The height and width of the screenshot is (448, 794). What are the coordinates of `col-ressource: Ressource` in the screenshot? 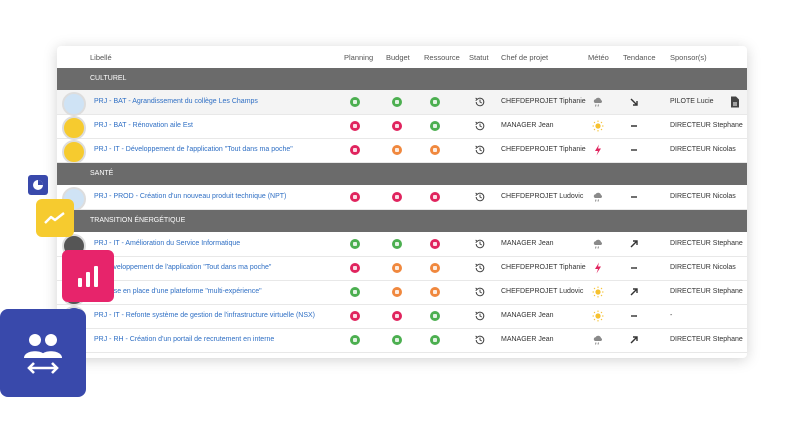 It's located at (442, 57).